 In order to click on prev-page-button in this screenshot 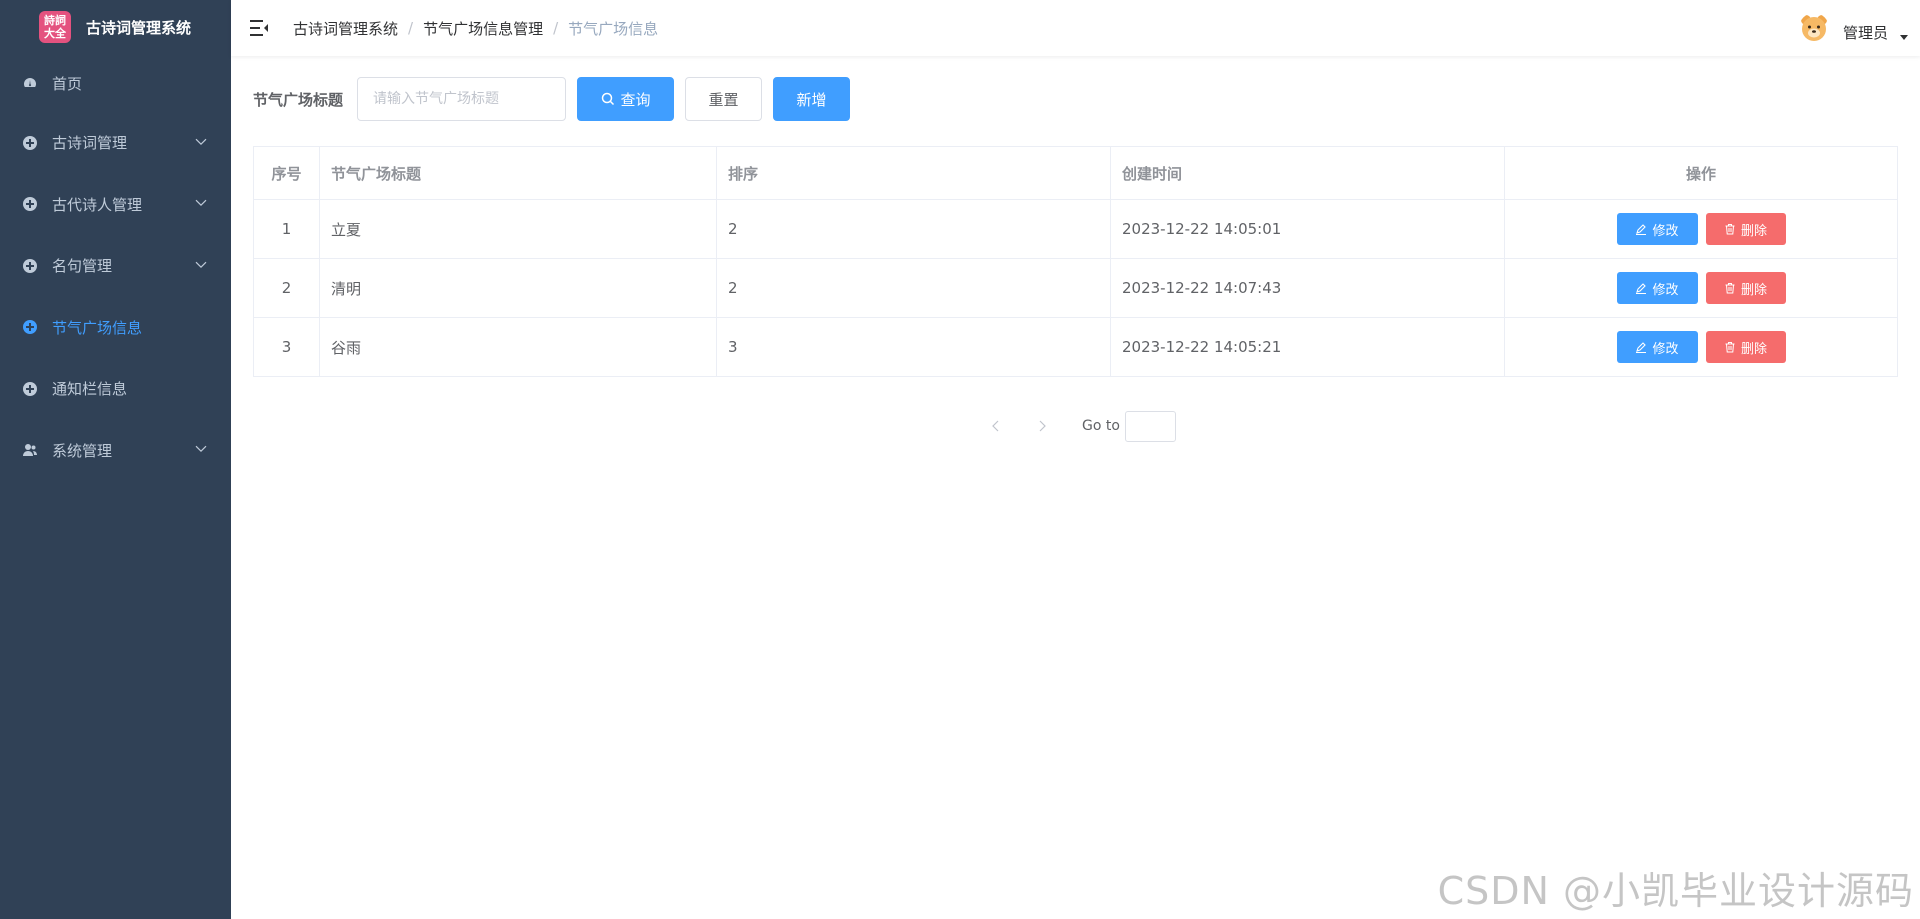, I will do `click(996, 426)`.